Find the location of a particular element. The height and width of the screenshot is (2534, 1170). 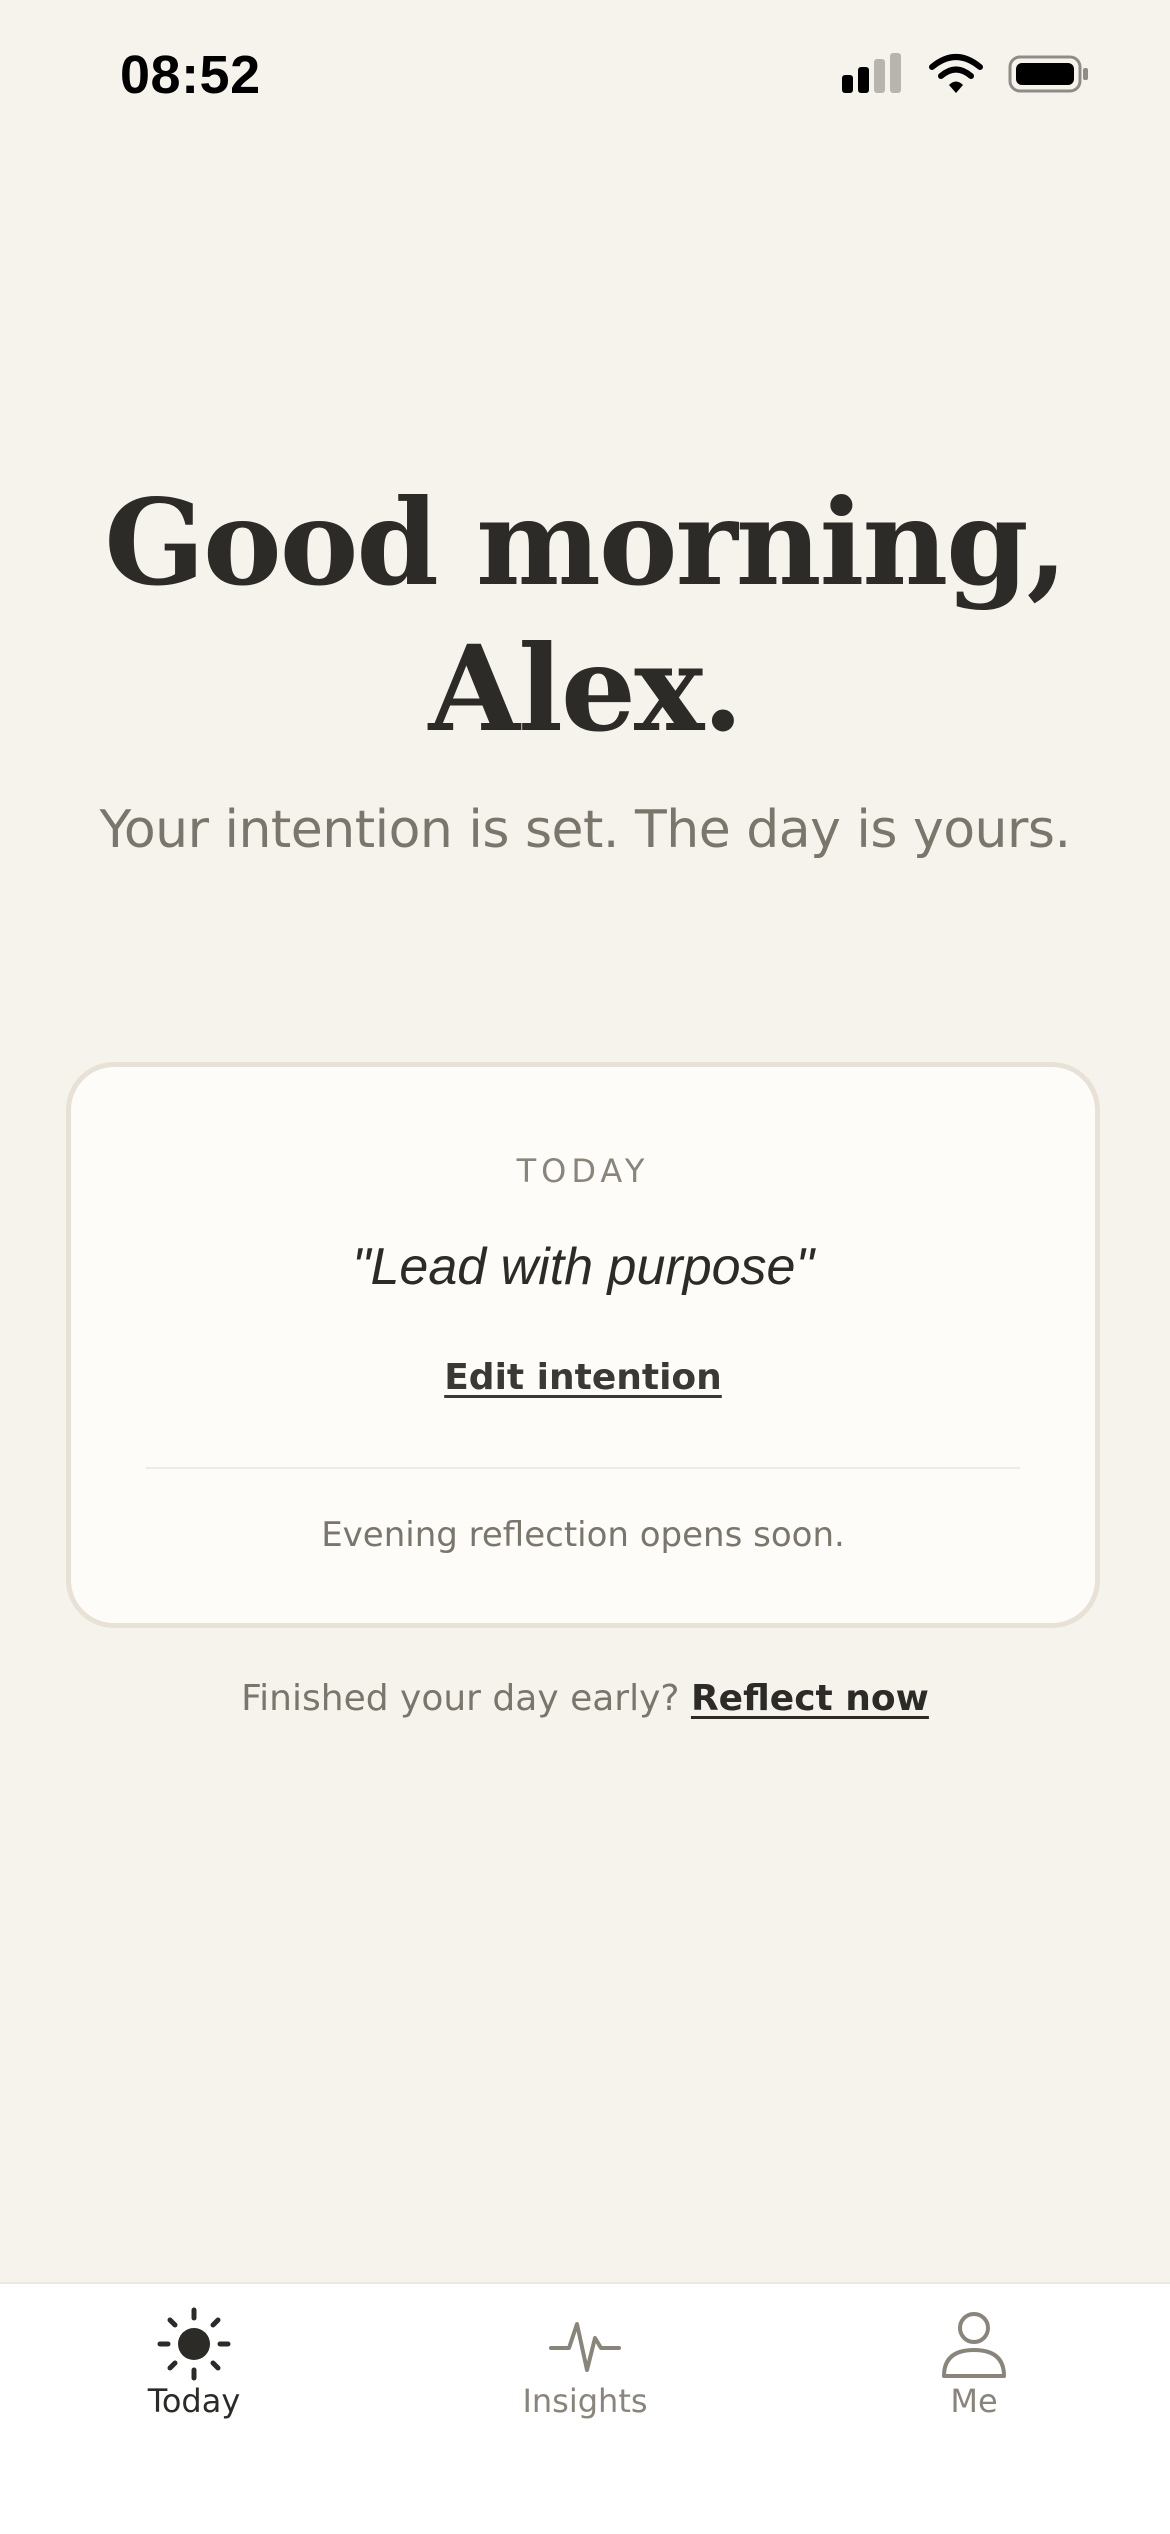

edit-intention-link: Edit intention is located at coordinates (583, 1377).